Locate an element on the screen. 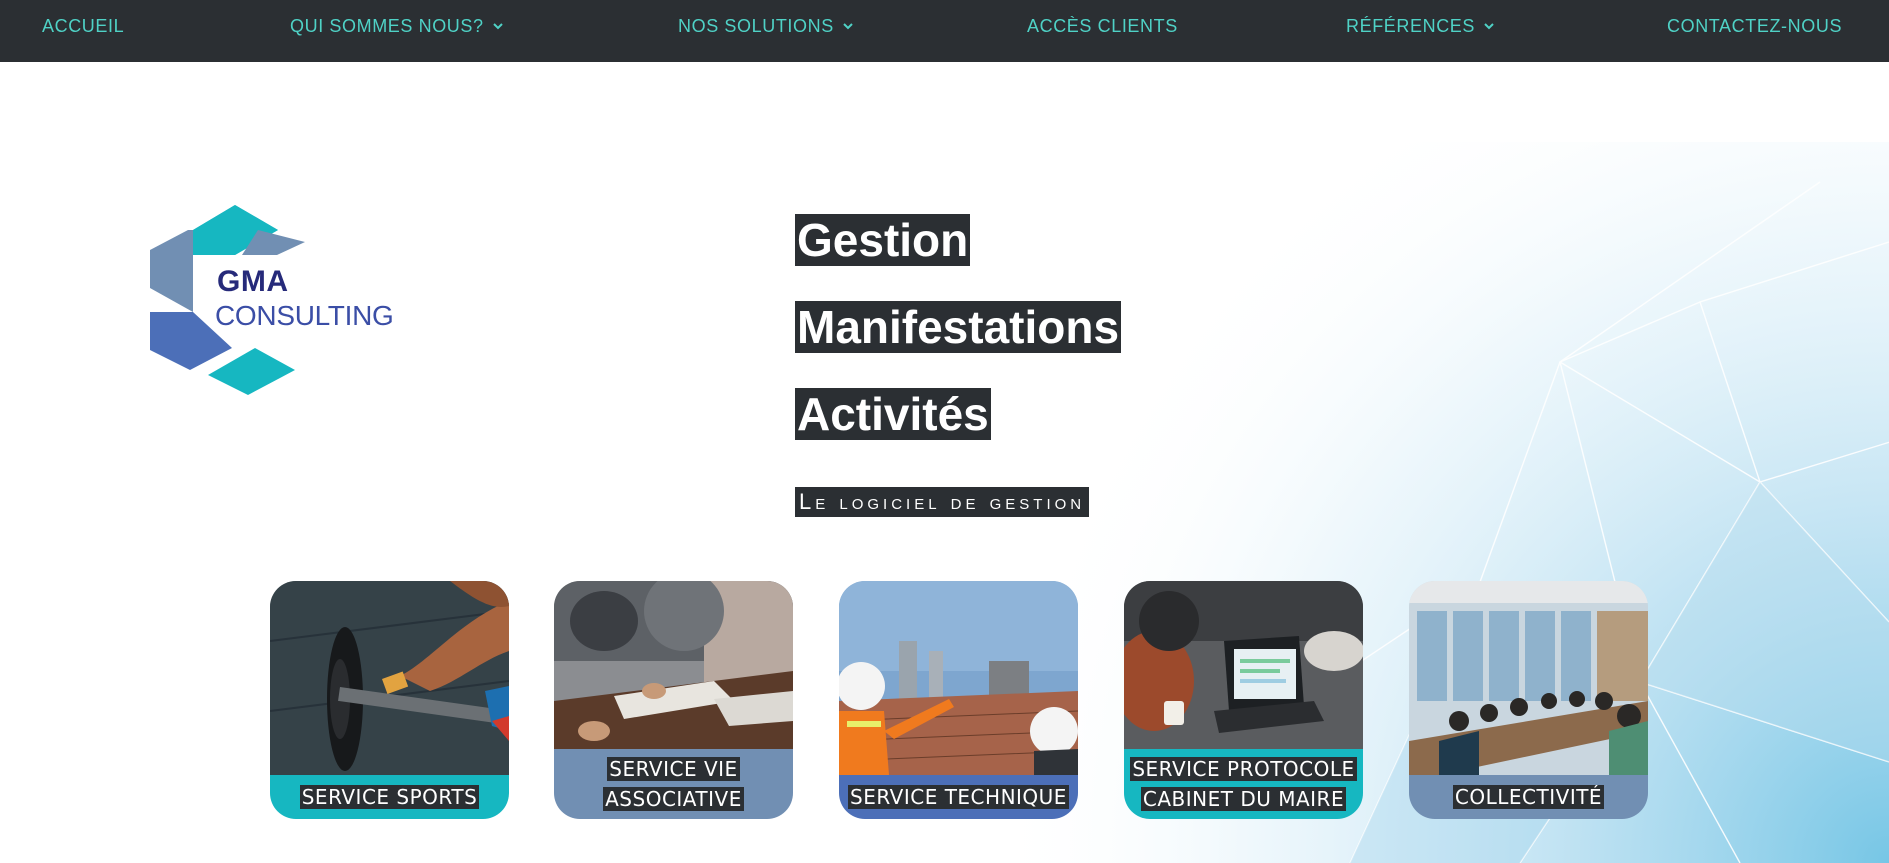  nav-item-label: ACCUEIL is located at coordinates (83, 25).